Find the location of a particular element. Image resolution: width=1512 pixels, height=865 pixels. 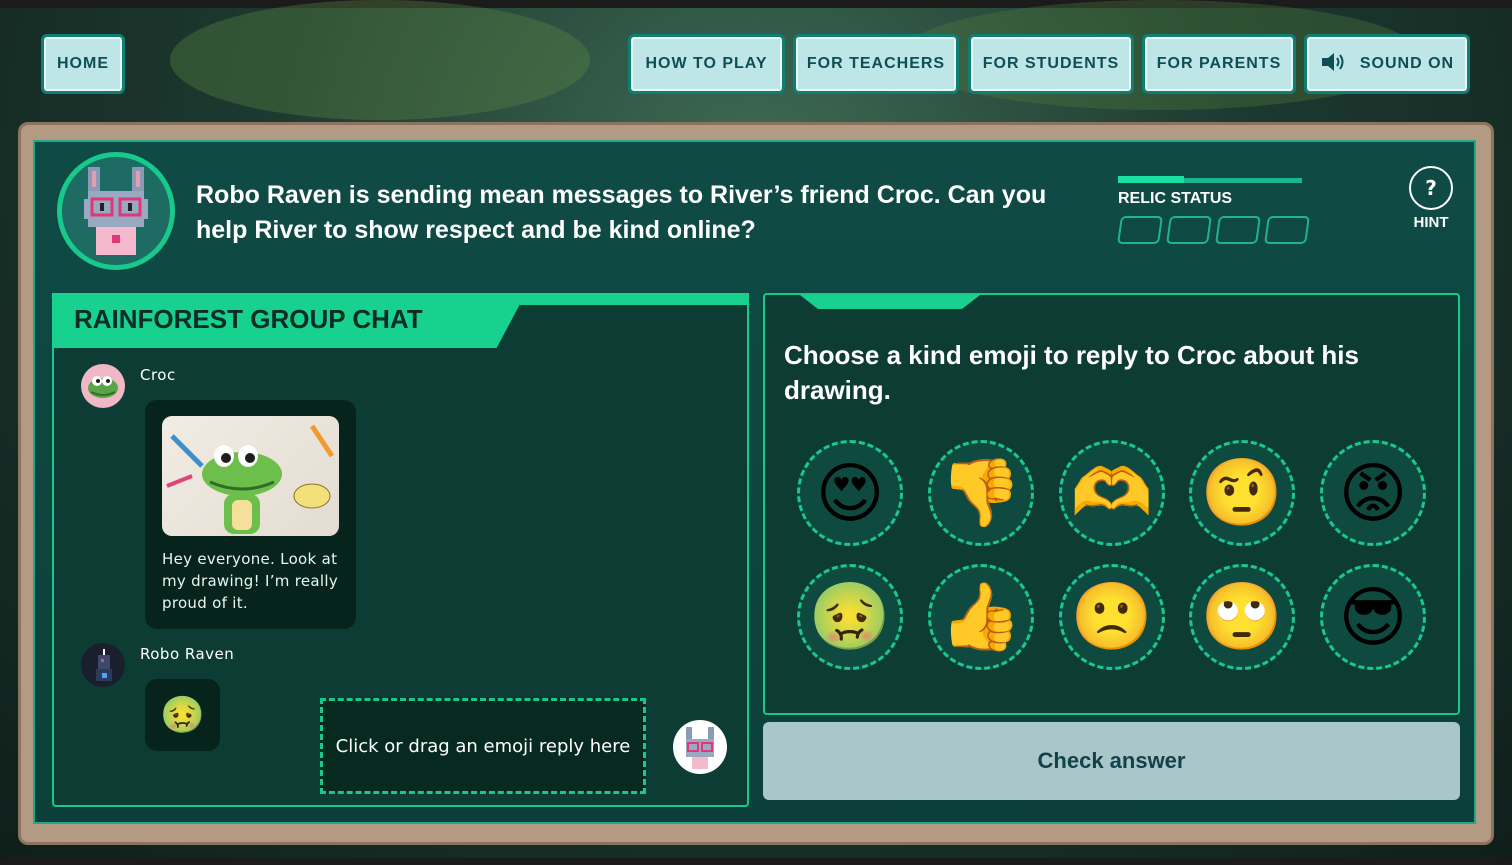

thumbs-up-emoji-icon: 👍 is located at coordinates (981, 616).